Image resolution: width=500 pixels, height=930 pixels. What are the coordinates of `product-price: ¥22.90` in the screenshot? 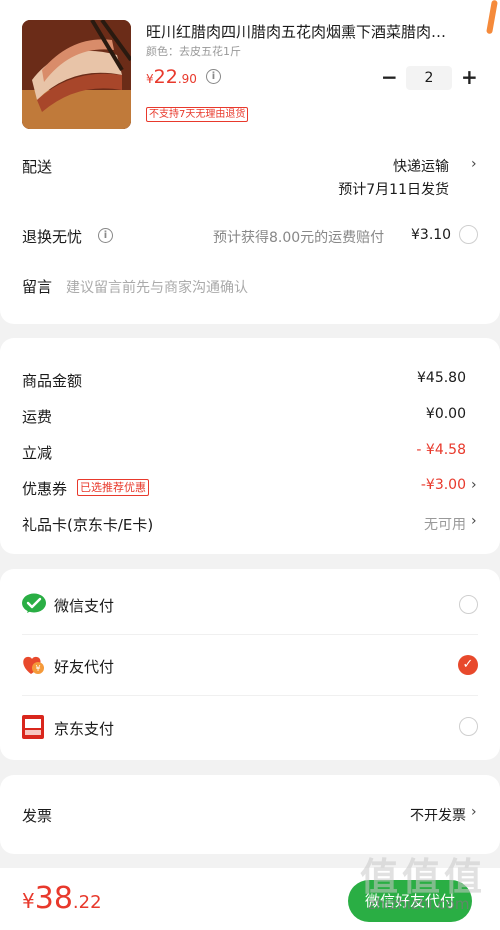 It's located at (171, 77).